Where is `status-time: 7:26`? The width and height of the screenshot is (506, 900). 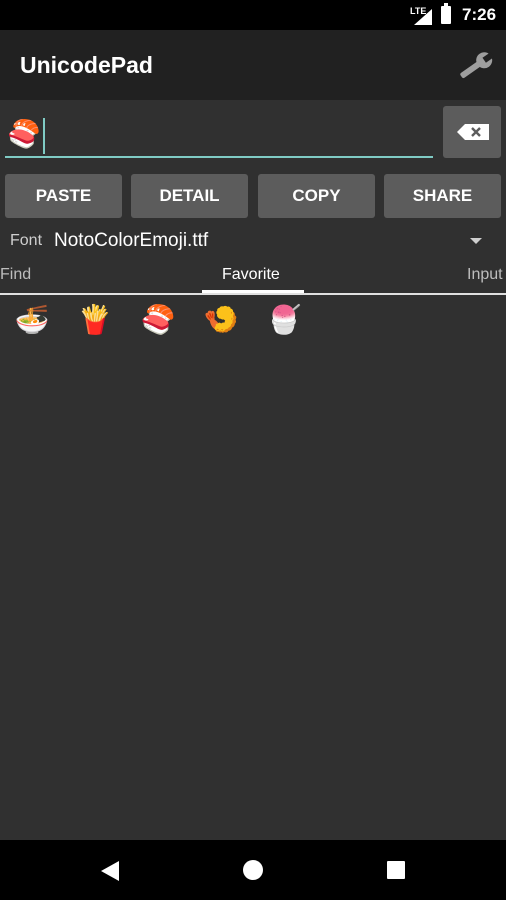
status-time: 7:26 is located at coordinates (479, 14).